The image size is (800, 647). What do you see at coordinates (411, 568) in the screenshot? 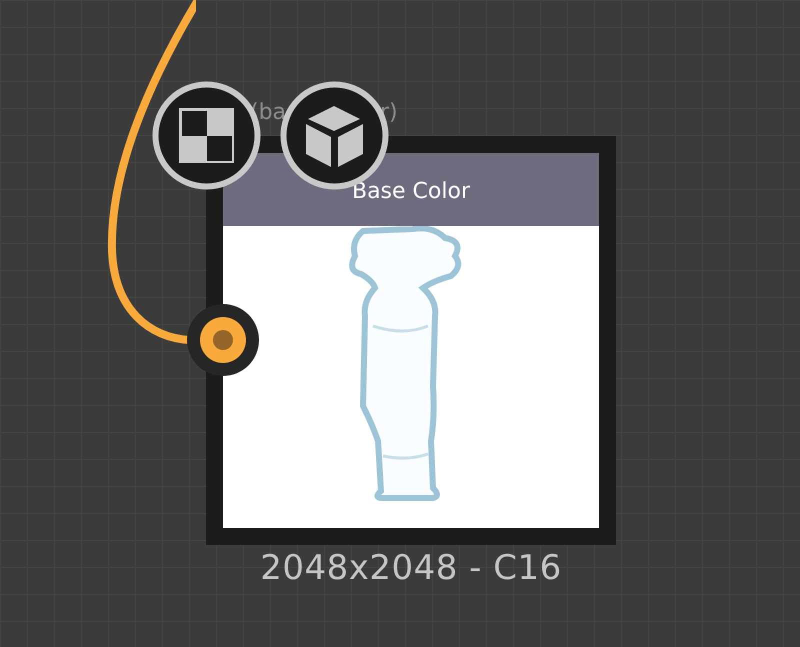
I see `resolution-label: 2048x2048 - C16` at bounding box center [411, 568].